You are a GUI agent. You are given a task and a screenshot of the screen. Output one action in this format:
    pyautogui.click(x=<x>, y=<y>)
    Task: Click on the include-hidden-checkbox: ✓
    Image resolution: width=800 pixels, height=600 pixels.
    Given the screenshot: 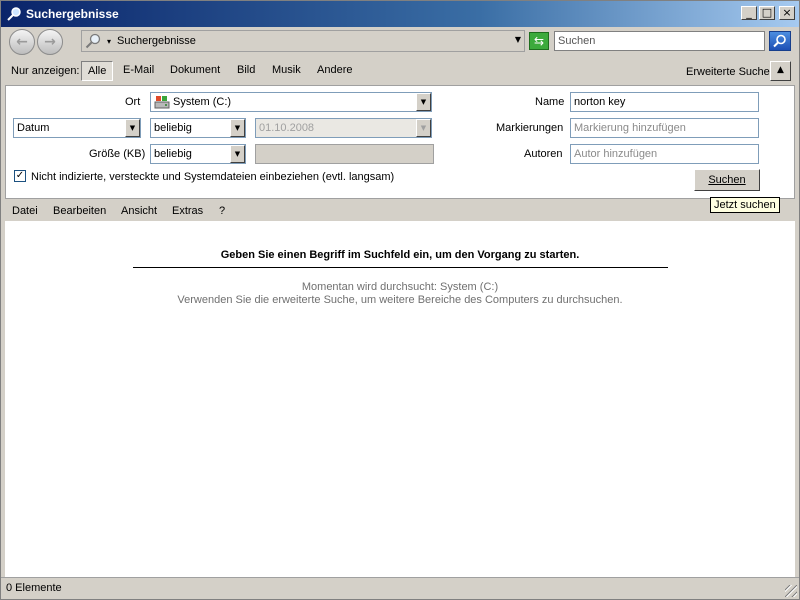 What is the action you would take?
    pyautogui.click(x=20, y=176)
    